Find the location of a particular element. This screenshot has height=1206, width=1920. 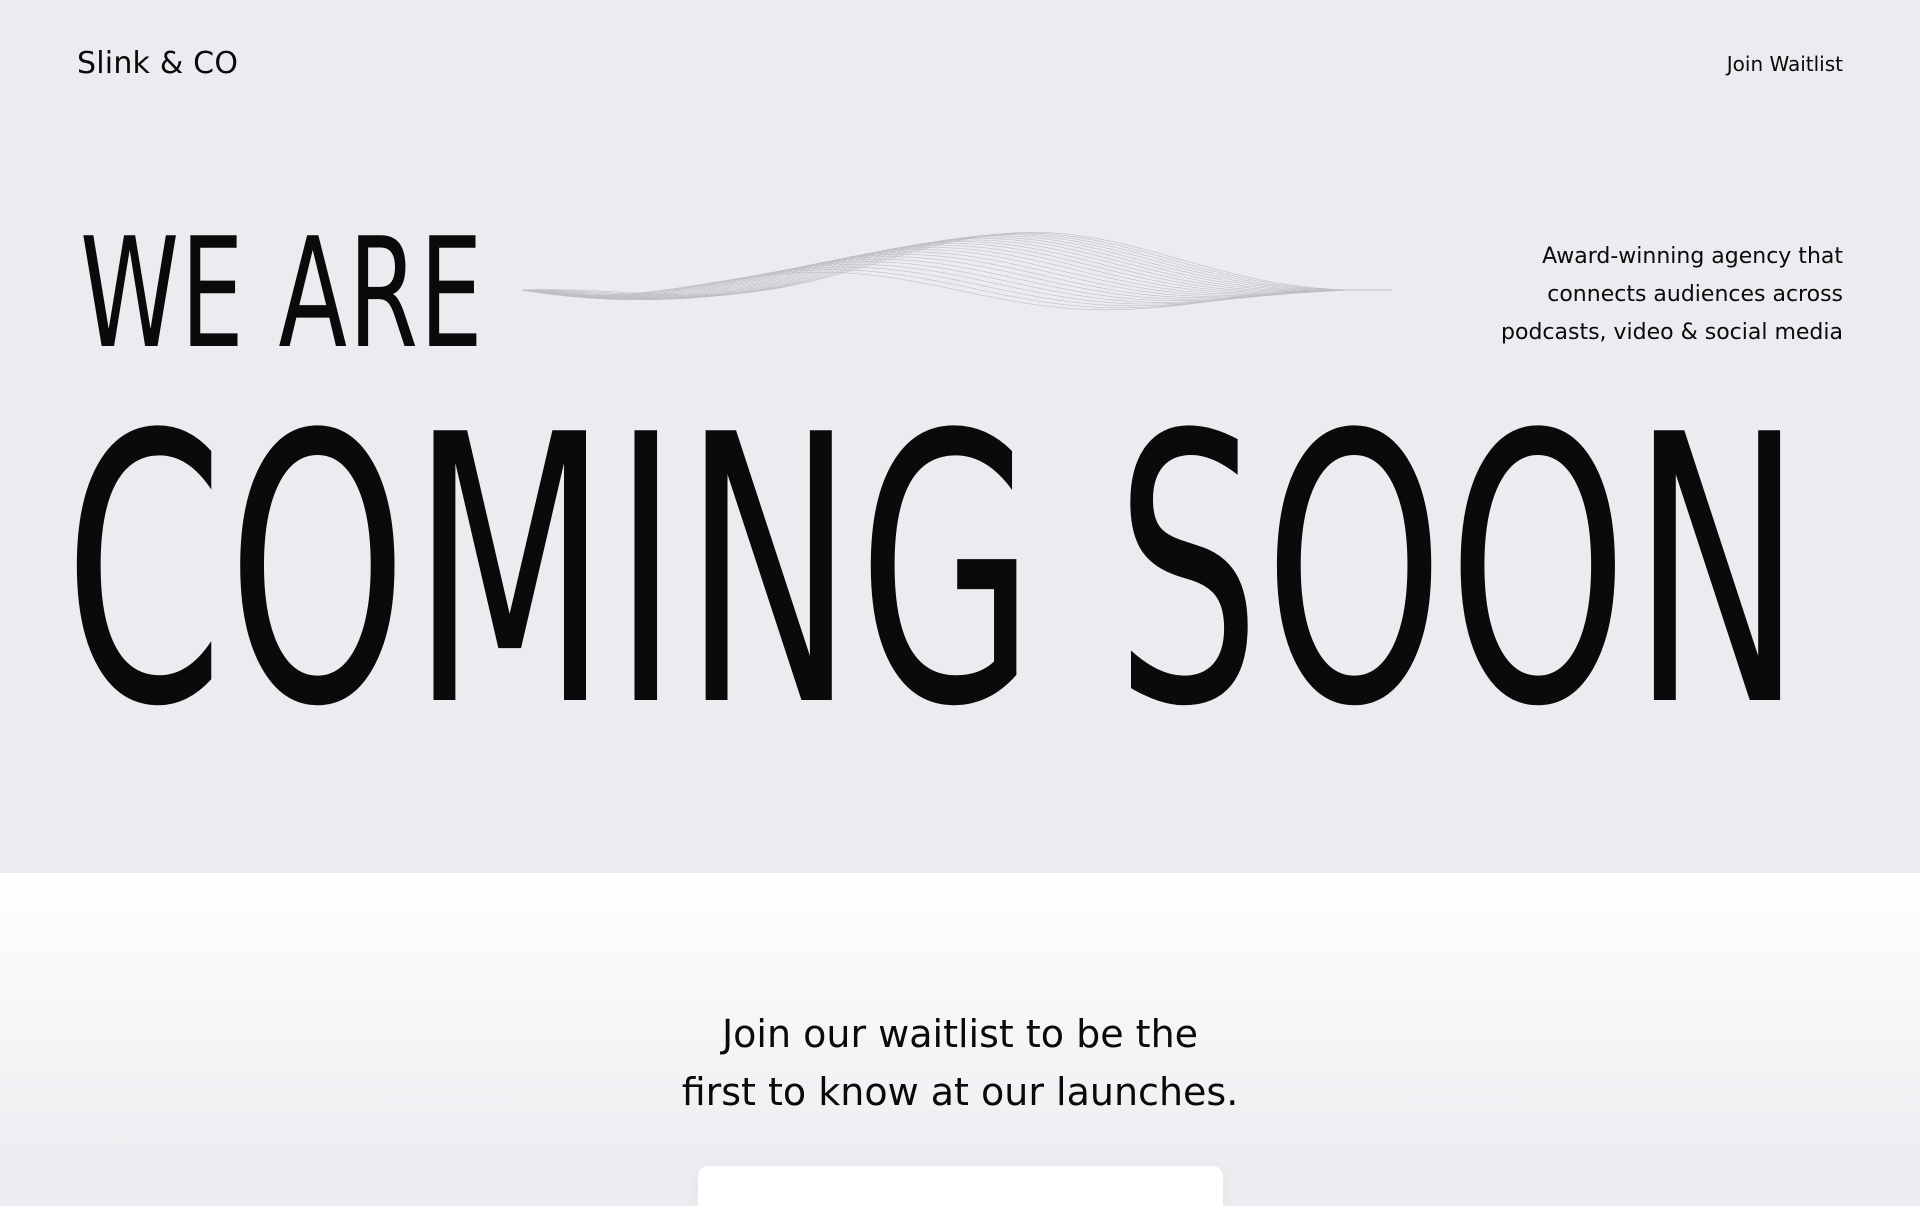

tagline-line: connects audiences across is located at coordinates (1695, 294).